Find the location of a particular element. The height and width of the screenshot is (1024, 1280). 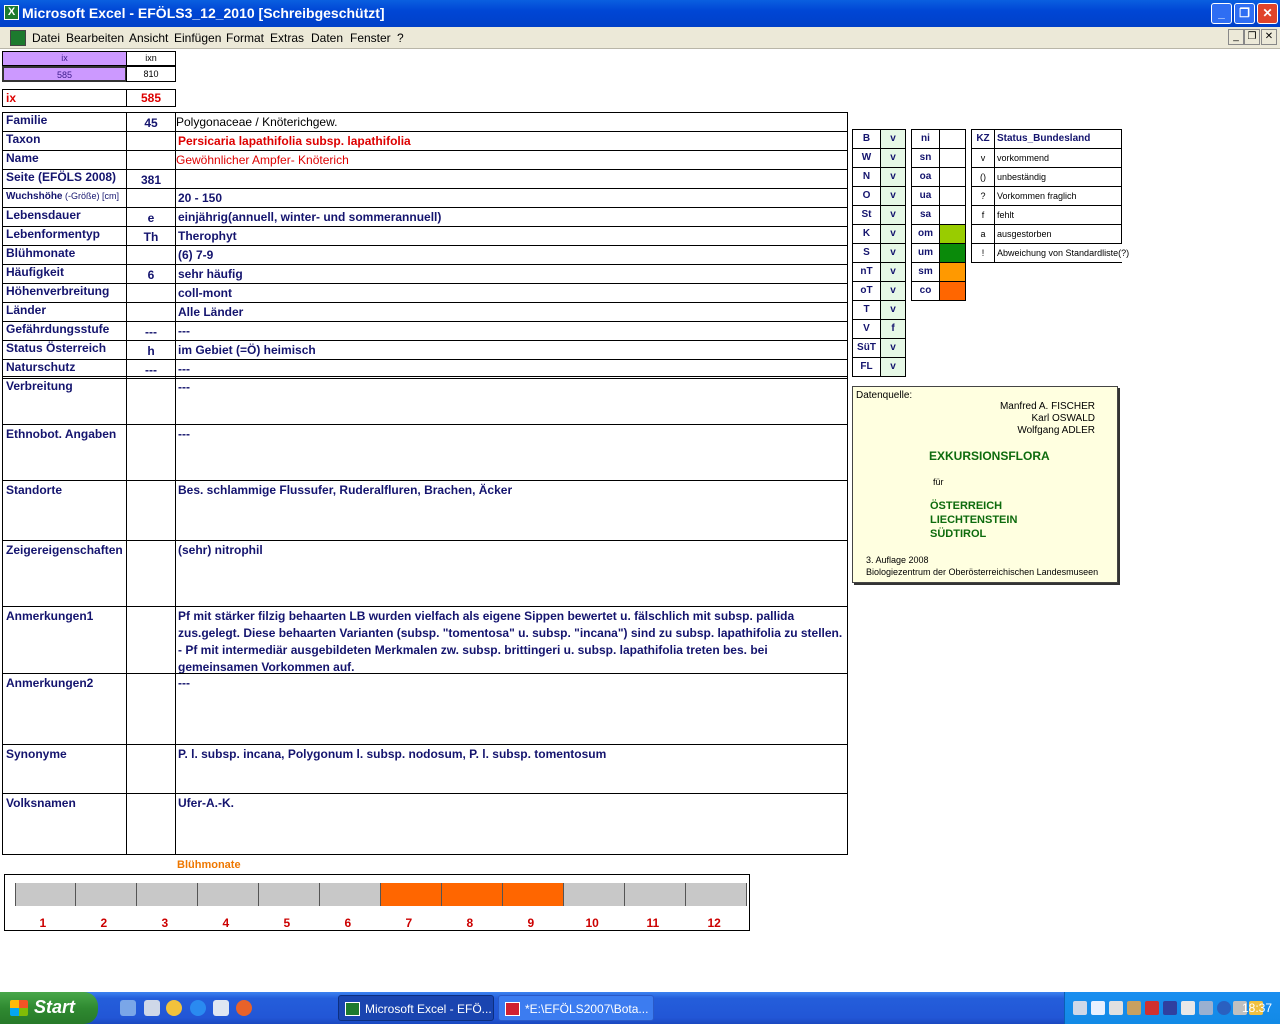

ix-value-cell: 585 is located at coordinates (64, 74).